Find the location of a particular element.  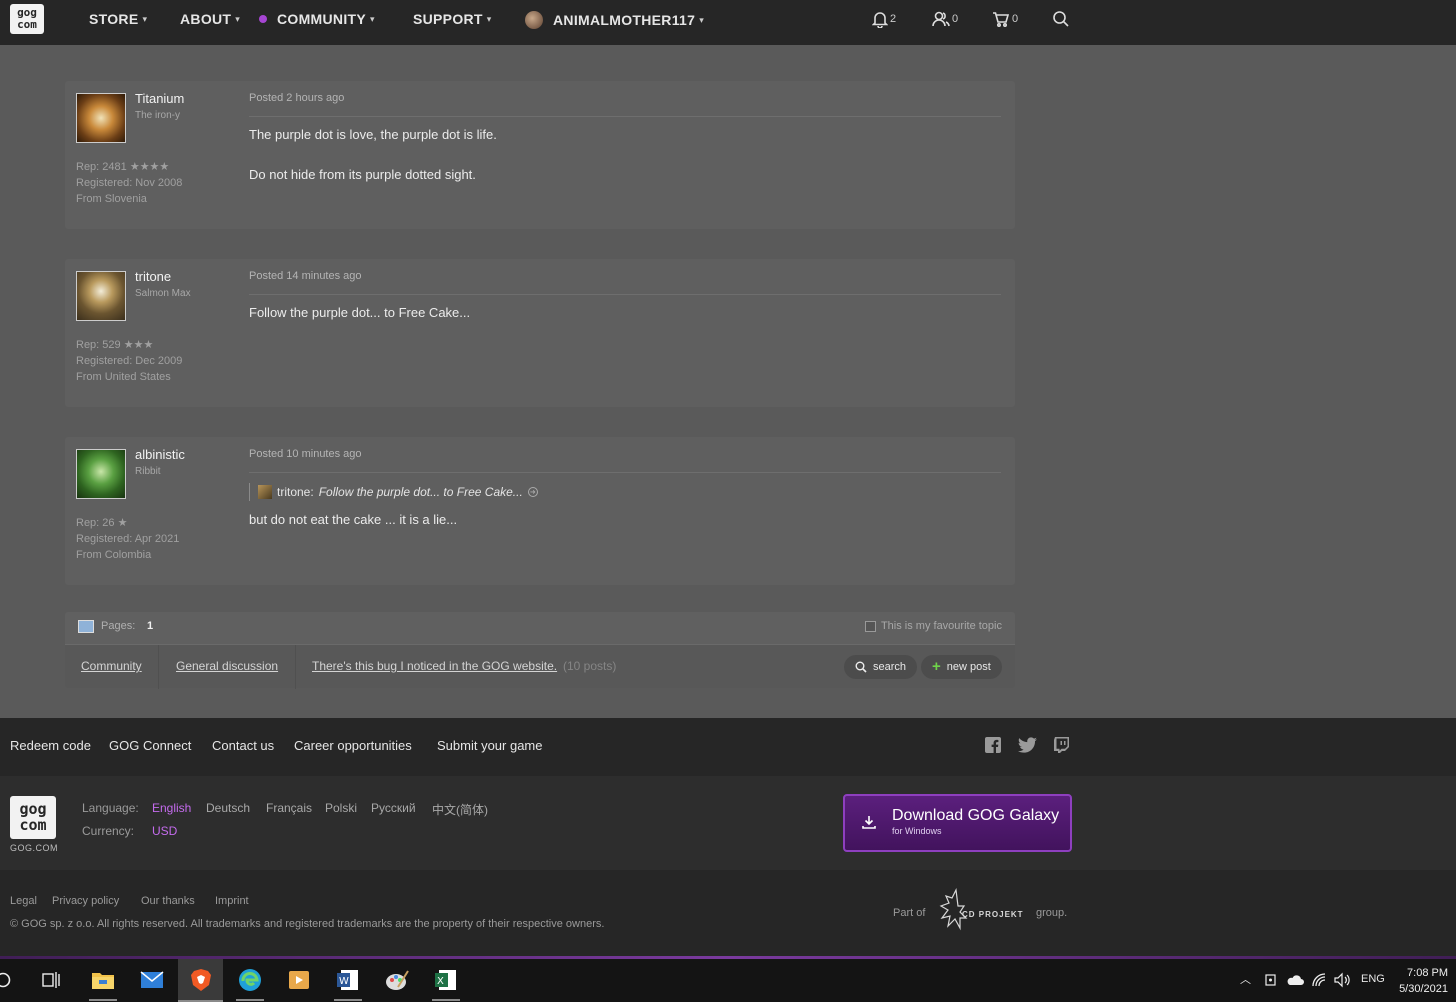

file-explorer-icon is located at coordinates (103, 980).